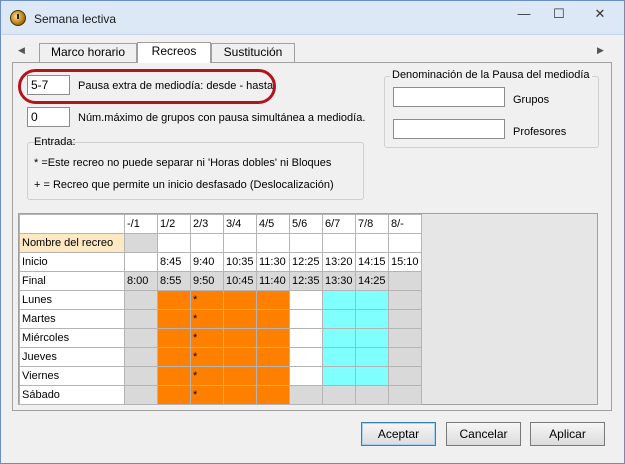 The width and height of the screenshot is (625, 464). I want to click on grid-final-cell, so click(405, 281).